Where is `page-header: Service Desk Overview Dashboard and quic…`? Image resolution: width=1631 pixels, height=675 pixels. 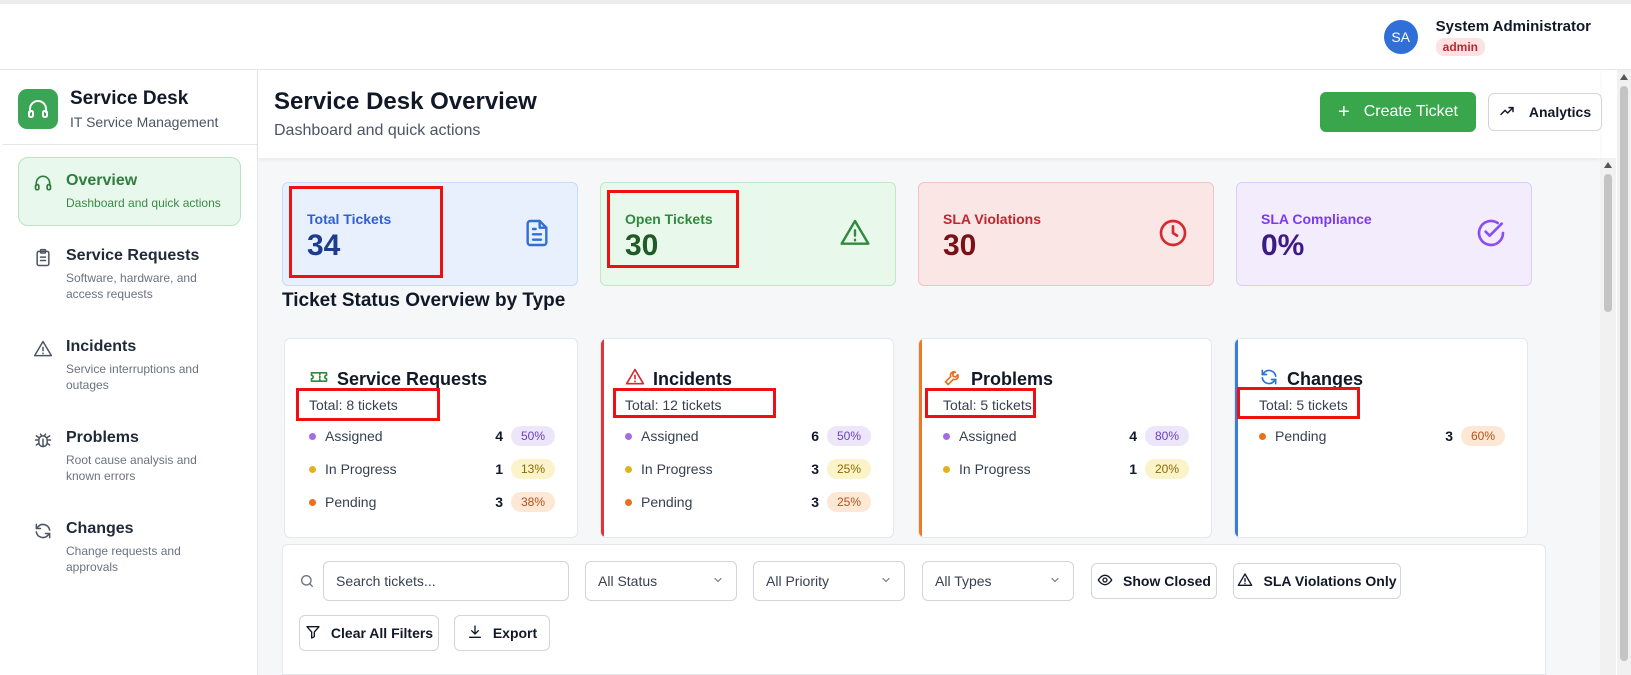 page-header: Service Desk Overview Dashboard and quic… is located at coordinates (930, 114).